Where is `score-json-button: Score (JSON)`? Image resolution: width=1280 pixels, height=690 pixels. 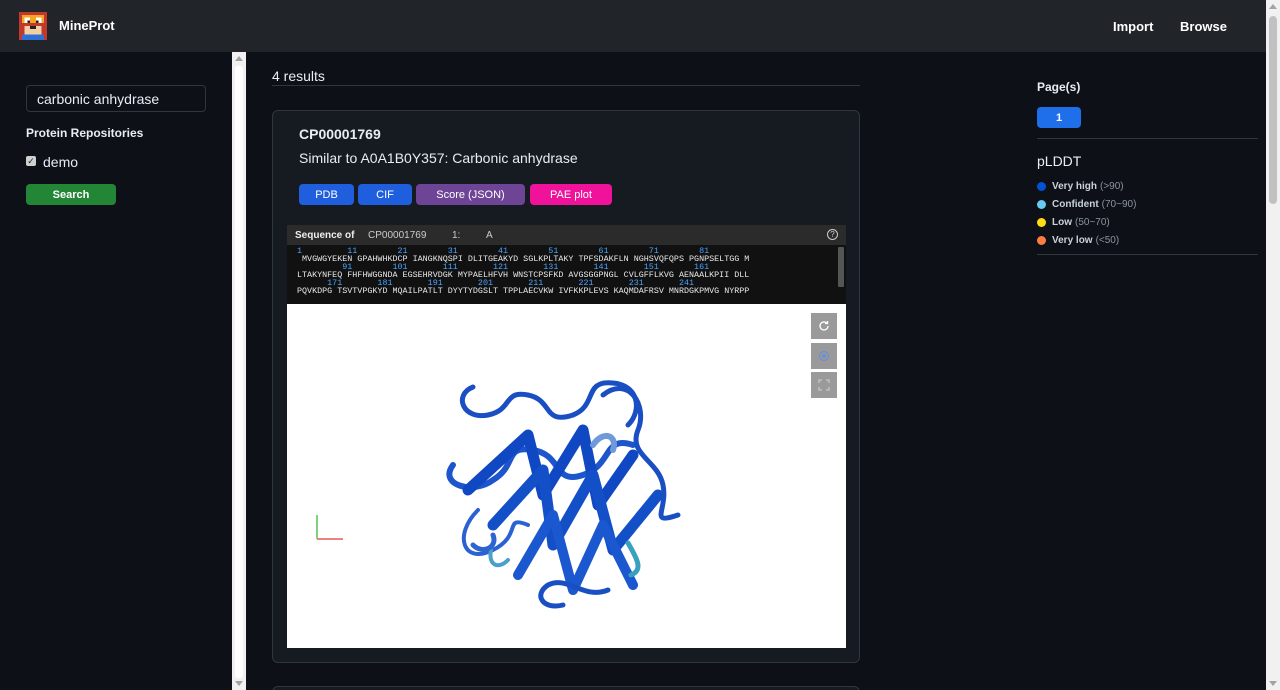 score-json-button: Score (JSON) is located at coordinates (470, 194).